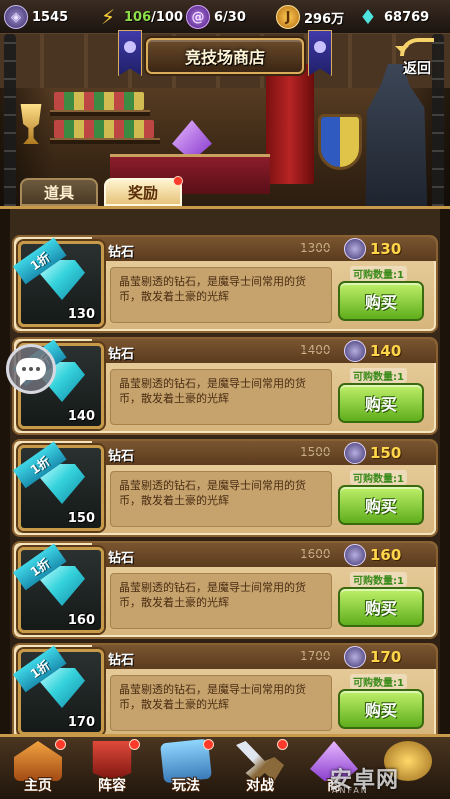  I want to click on lightning-icon: ⚡, so click(108, 17).